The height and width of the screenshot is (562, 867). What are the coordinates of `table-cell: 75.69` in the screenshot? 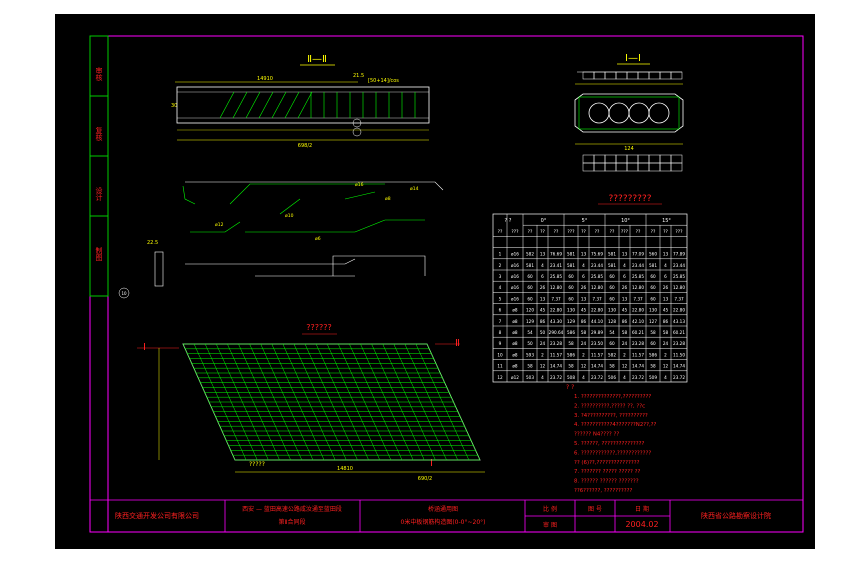 It's located at (597, 254).